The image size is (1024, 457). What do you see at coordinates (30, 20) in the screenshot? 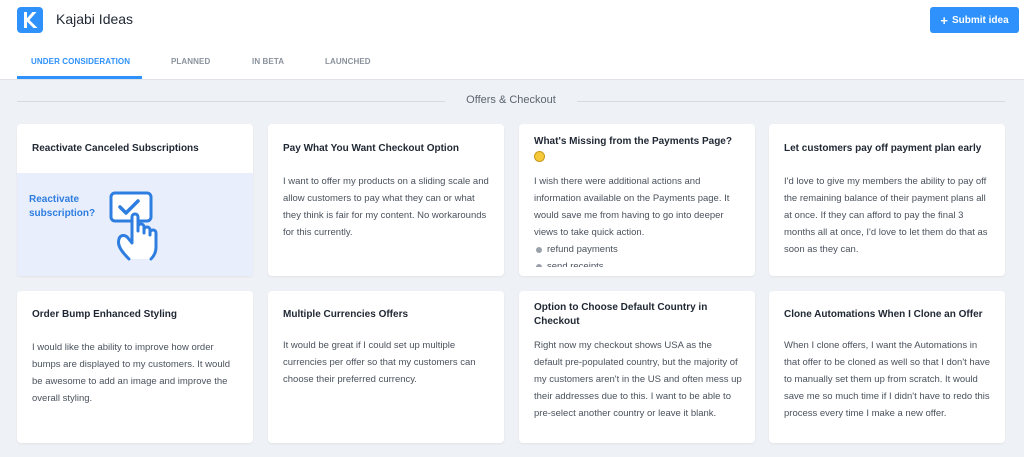
I see `kajabi-logo-icon` at bounding box center [30, 20].